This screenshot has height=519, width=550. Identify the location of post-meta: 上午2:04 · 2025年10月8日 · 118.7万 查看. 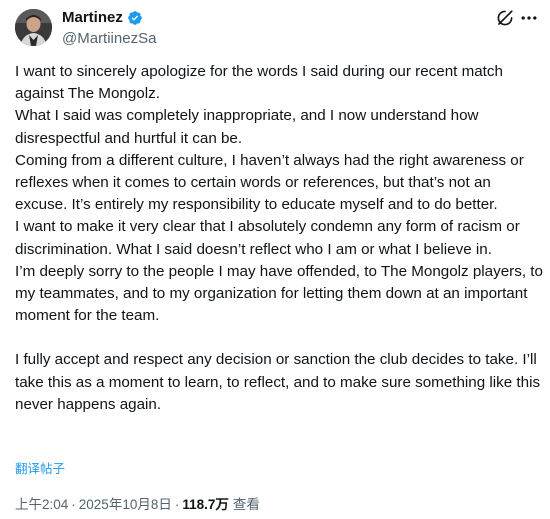
(137, 505).